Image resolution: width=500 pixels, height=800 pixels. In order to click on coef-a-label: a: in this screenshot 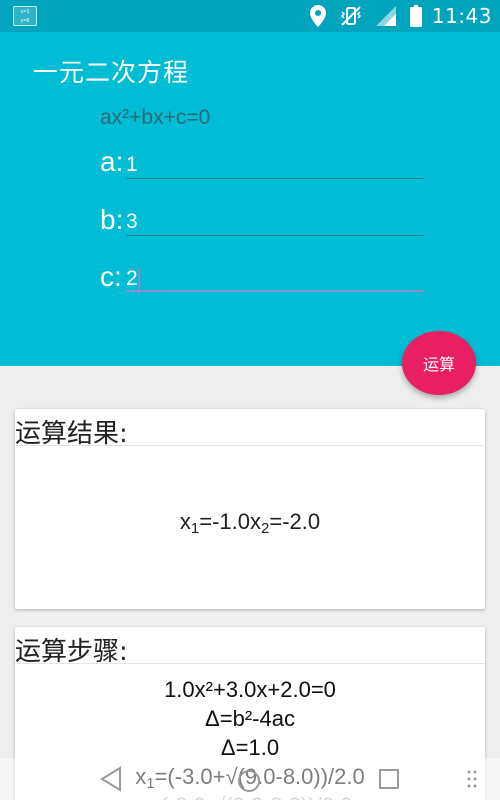, I will do `click(112, 161)`.